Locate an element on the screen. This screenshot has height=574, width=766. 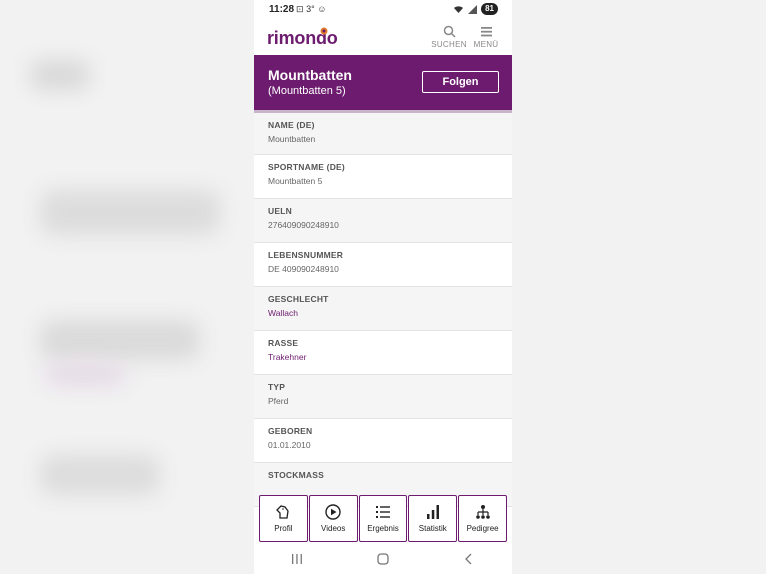
tab-profil: Profil is located at coordinates (283, 518).